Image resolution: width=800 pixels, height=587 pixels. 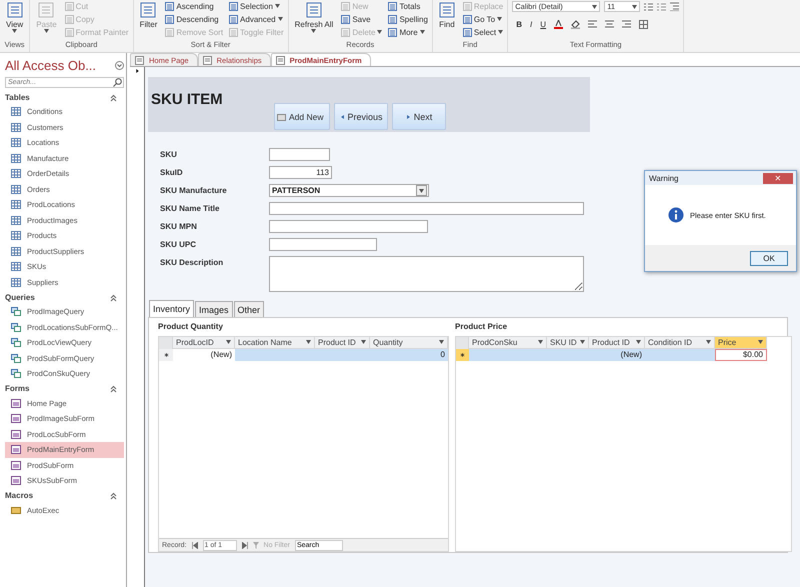 I want to click on new-record-icon, so click(x=281, y=116).